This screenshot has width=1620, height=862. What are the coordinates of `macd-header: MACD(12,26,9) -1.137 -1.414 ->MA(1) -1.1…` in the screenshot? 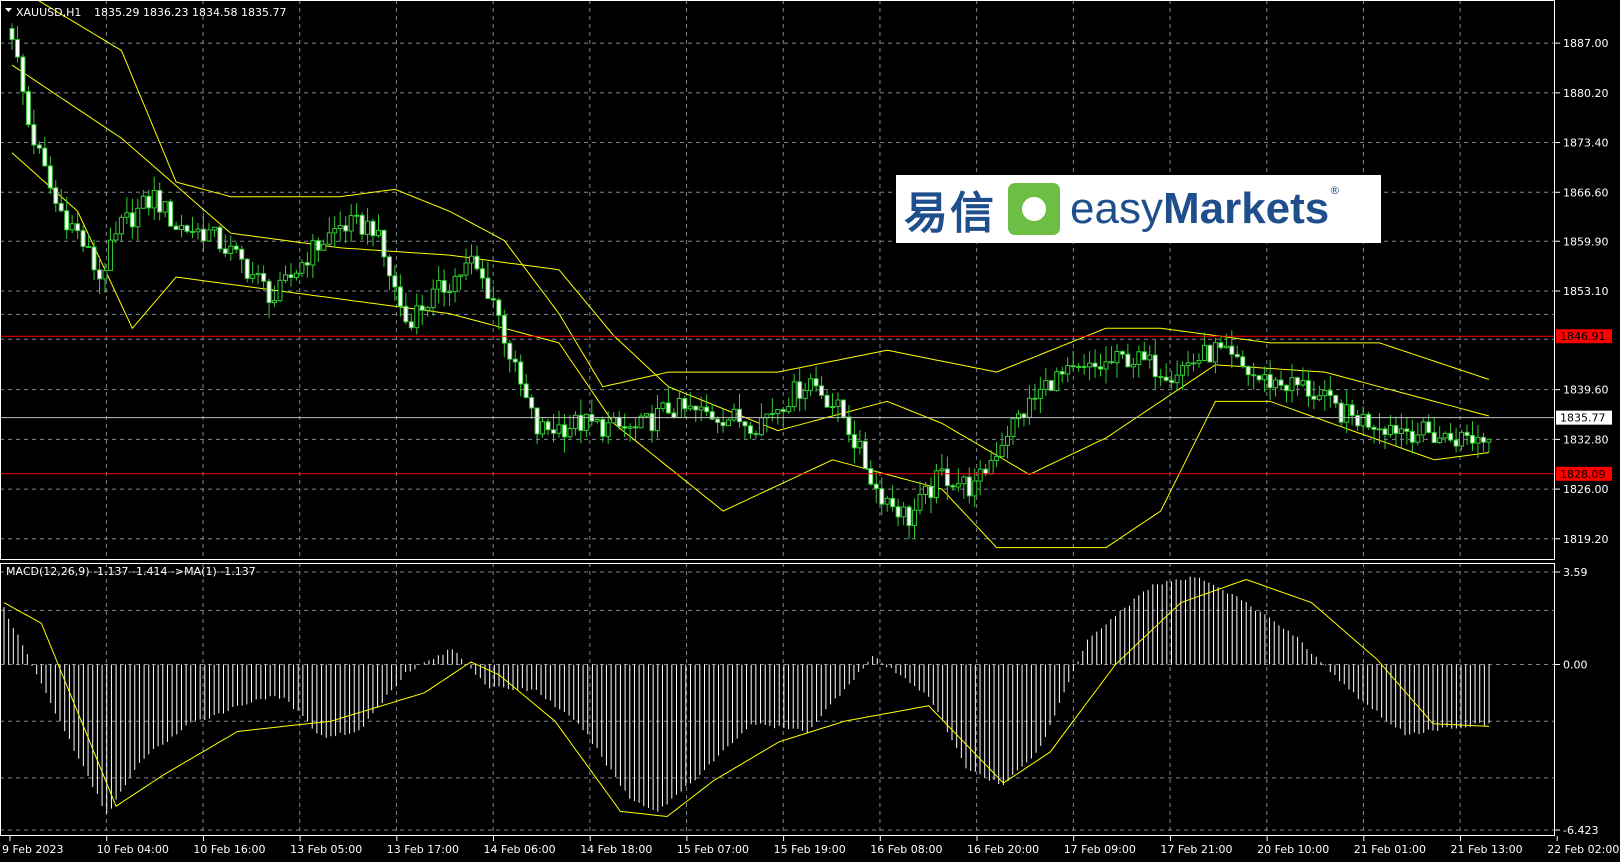 It's located at (131, 571).